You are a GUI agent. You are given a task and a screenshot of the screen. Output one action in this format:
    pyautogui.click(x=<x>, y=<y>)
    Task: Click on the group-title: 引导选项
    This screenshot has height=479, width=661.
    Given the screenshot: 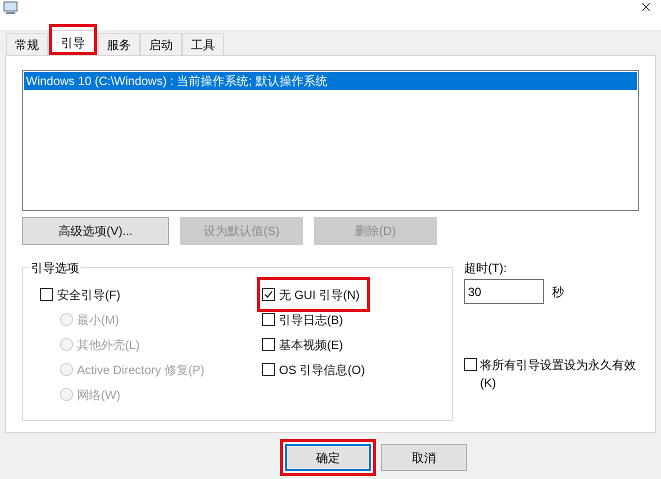 What is the action you would take?
    pyautogui.click(x=55, y=268)
    